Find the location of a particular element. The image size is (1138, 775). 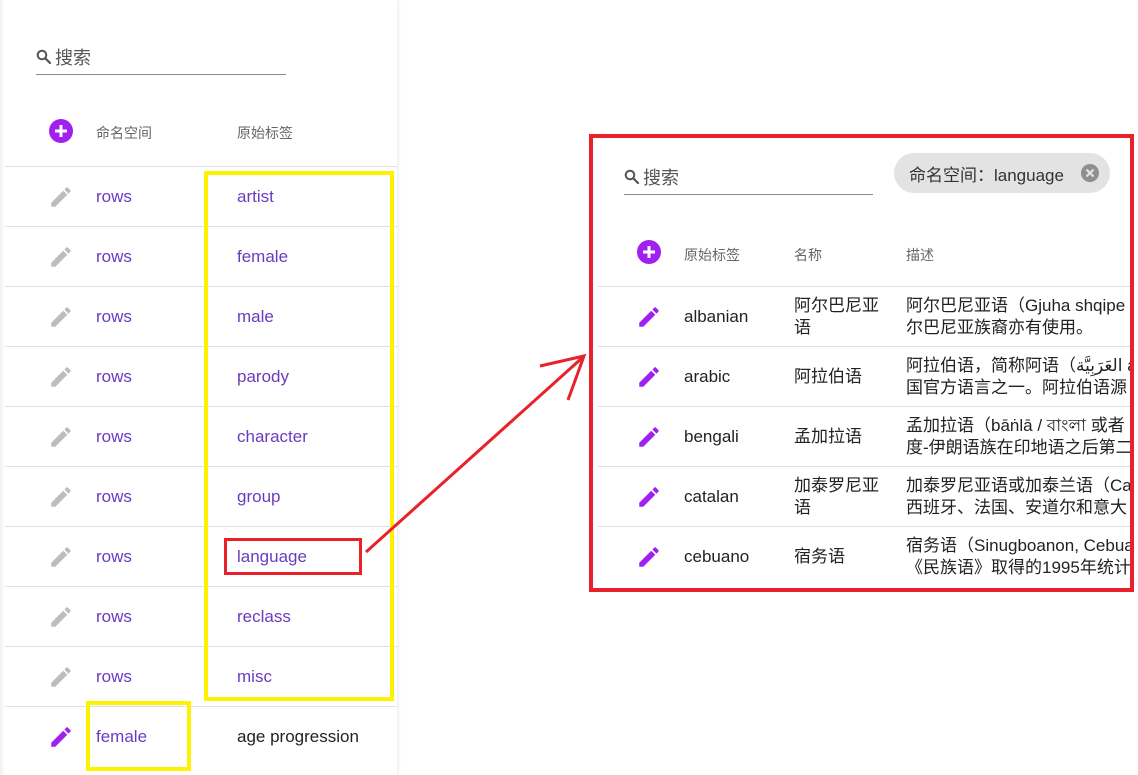

description-line: 度-伊朗语族在印地语之后第二 is located at coordinates (1019, 447).